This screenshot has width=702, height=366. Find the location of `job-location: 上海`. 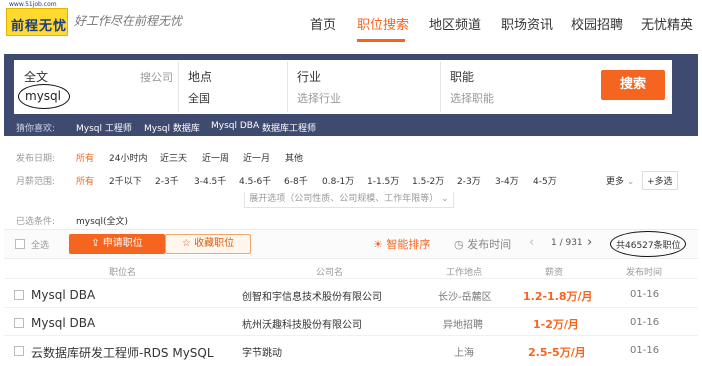

job-location: 上海 is located at coordinates (464, 353).